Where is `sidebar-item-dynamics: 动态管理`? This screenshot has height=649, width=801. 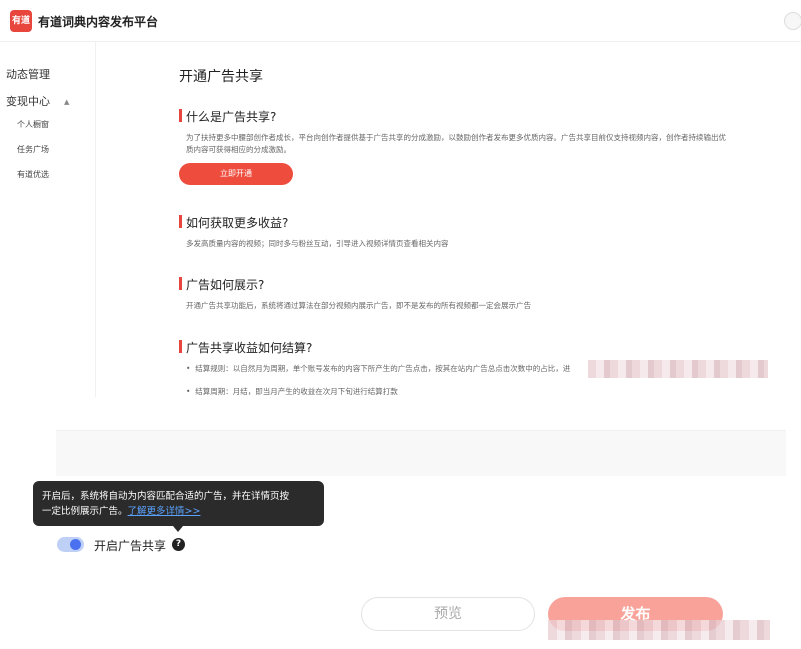
sidebar-item-dynamics: 动态管理 is located at coordinates (28, 74).